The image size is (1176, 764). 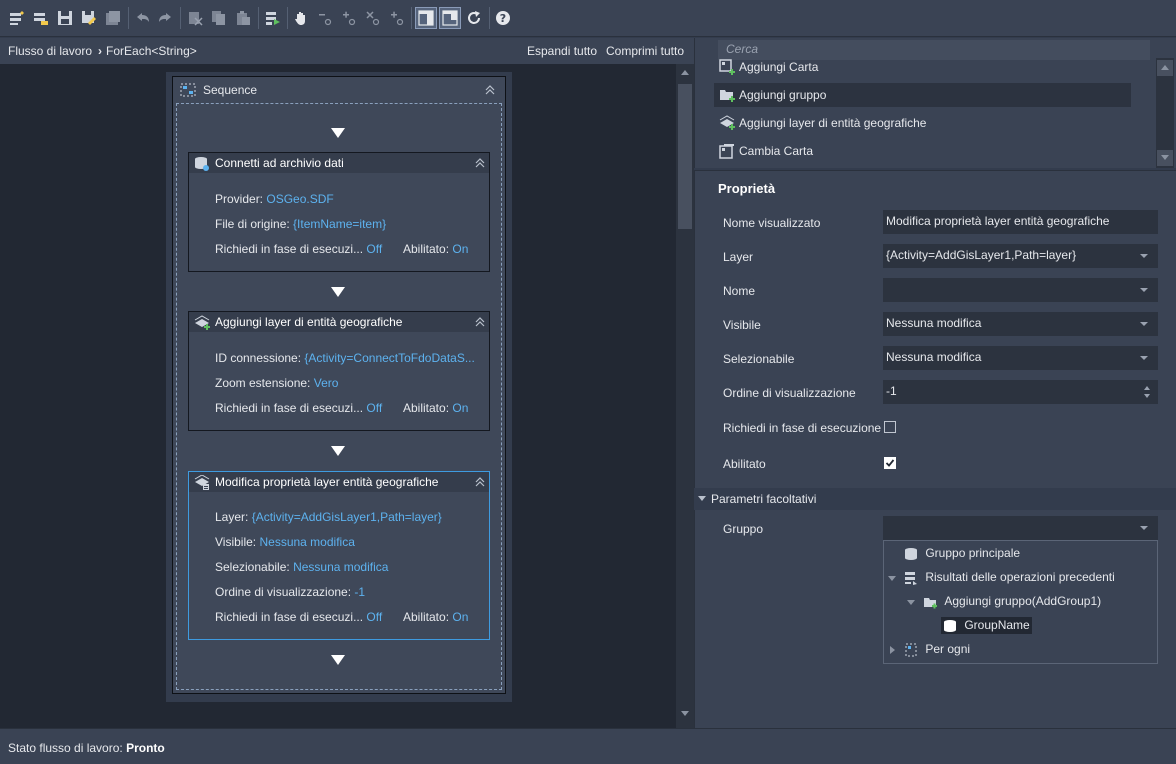 I want to click on copy-icon, so click(x=219, y=18).